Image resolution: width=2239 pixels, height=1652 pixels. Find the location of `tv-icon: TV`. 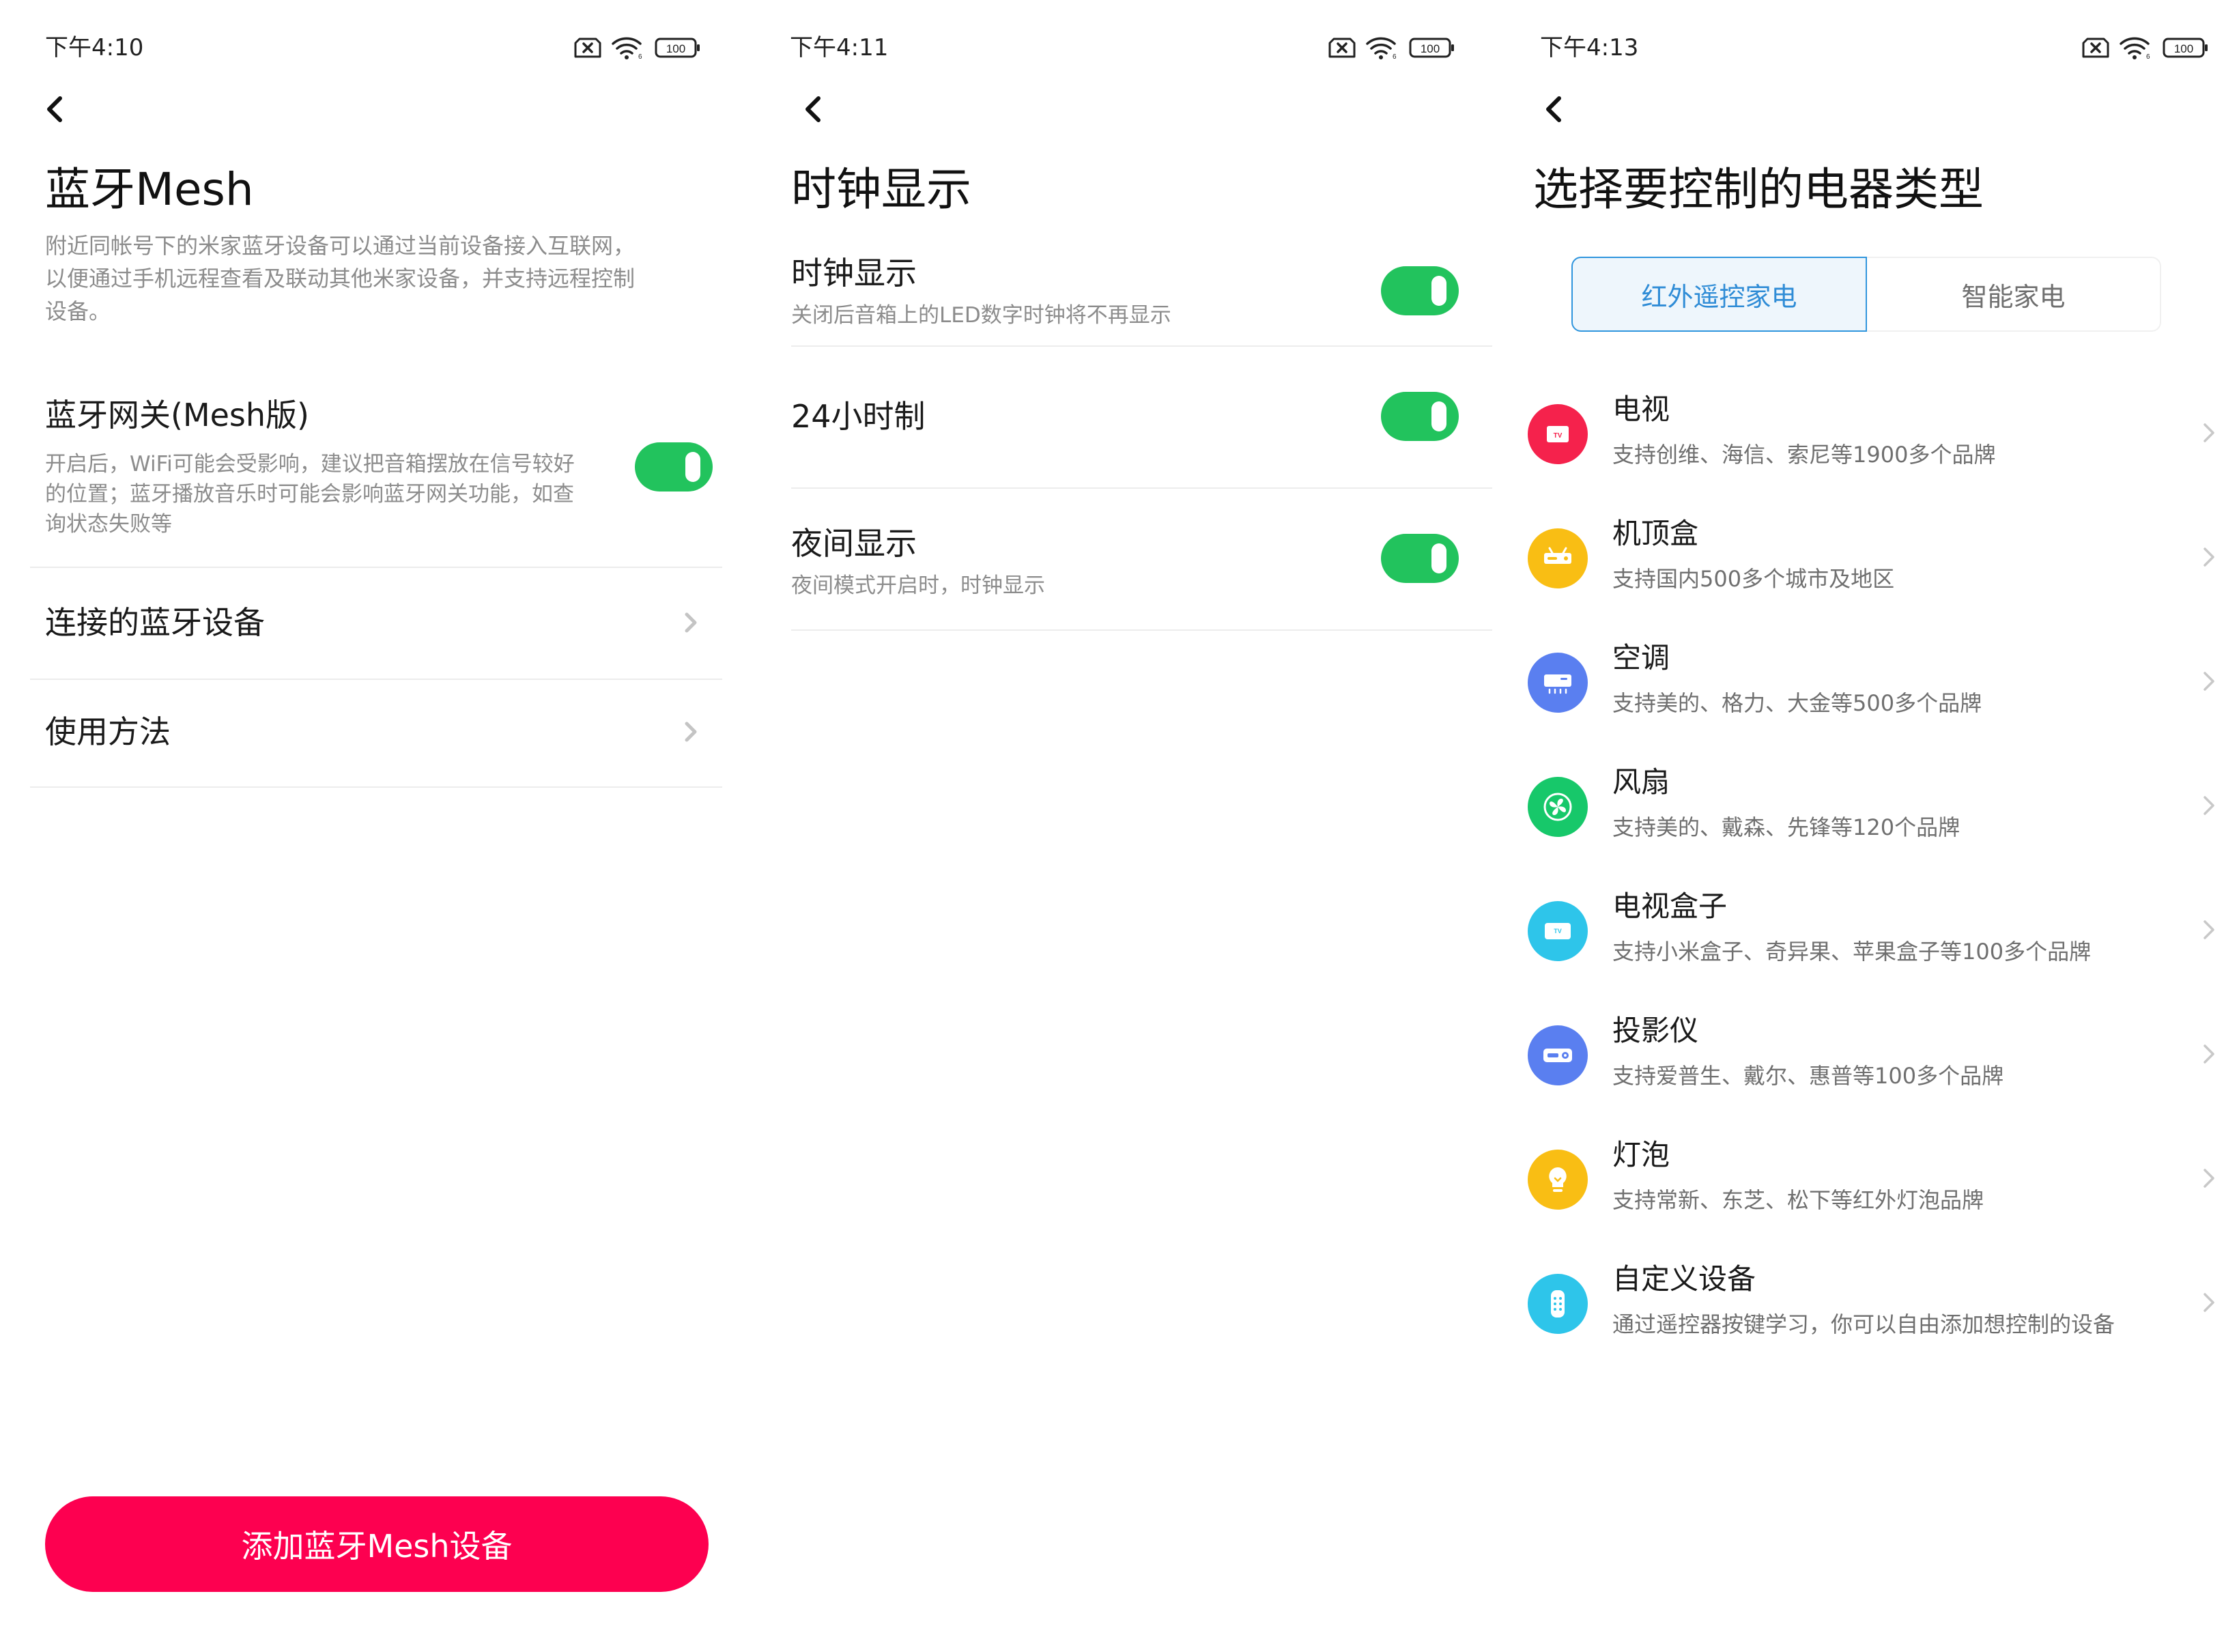

tv-icon: TV is located at coordinates (1558, 434).